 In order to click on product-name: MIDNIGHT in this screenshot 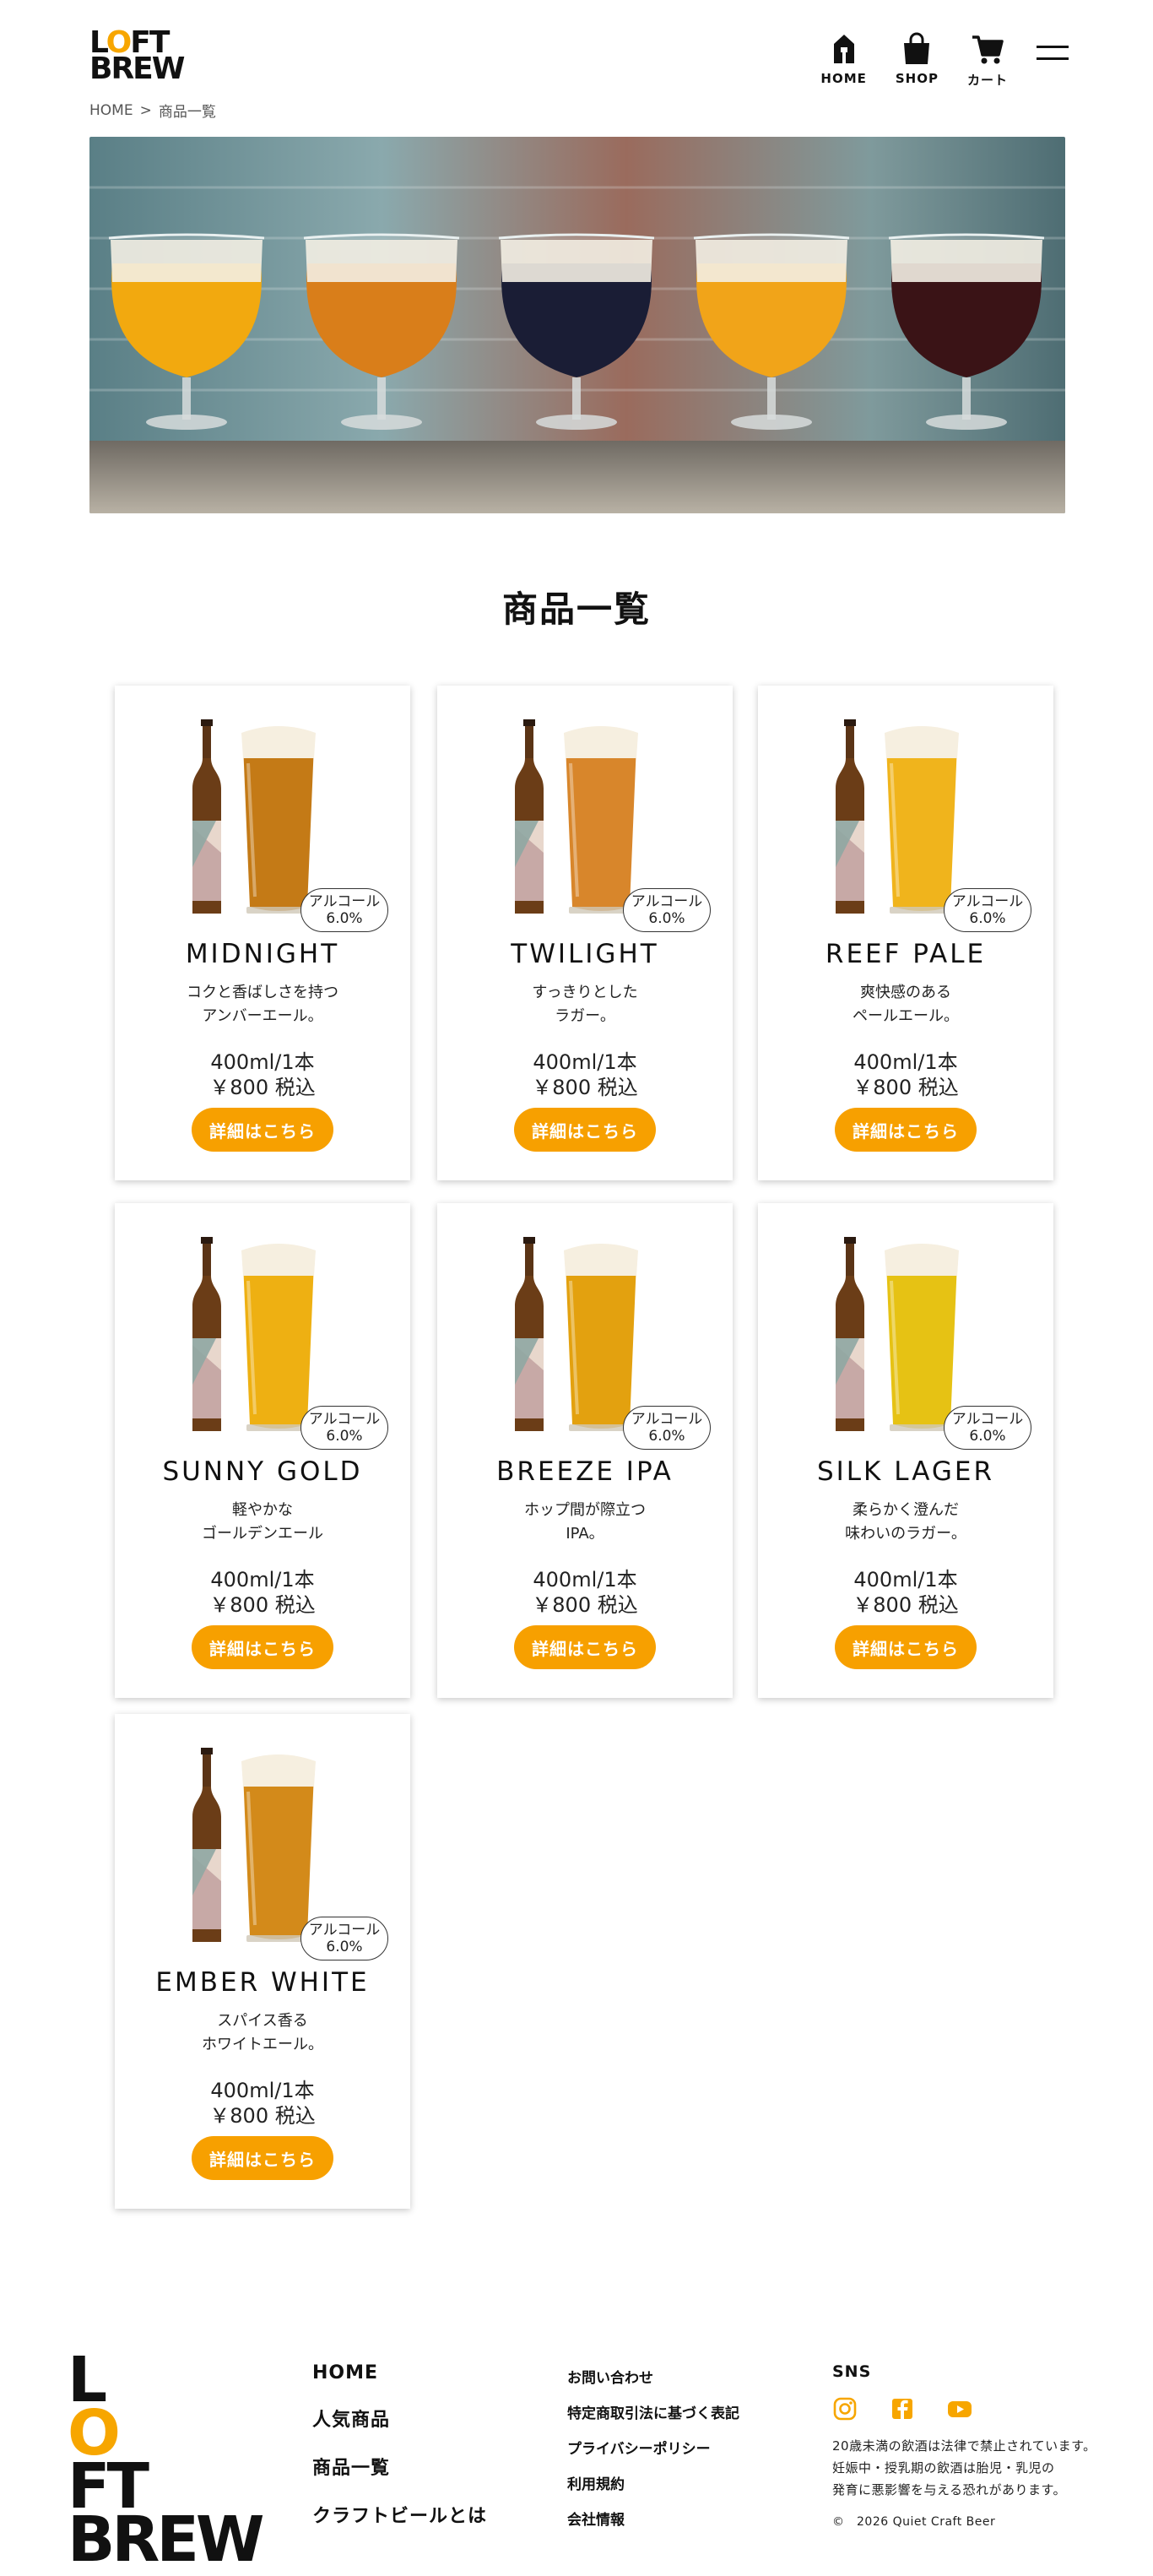, I will do `click(262, 954)`.